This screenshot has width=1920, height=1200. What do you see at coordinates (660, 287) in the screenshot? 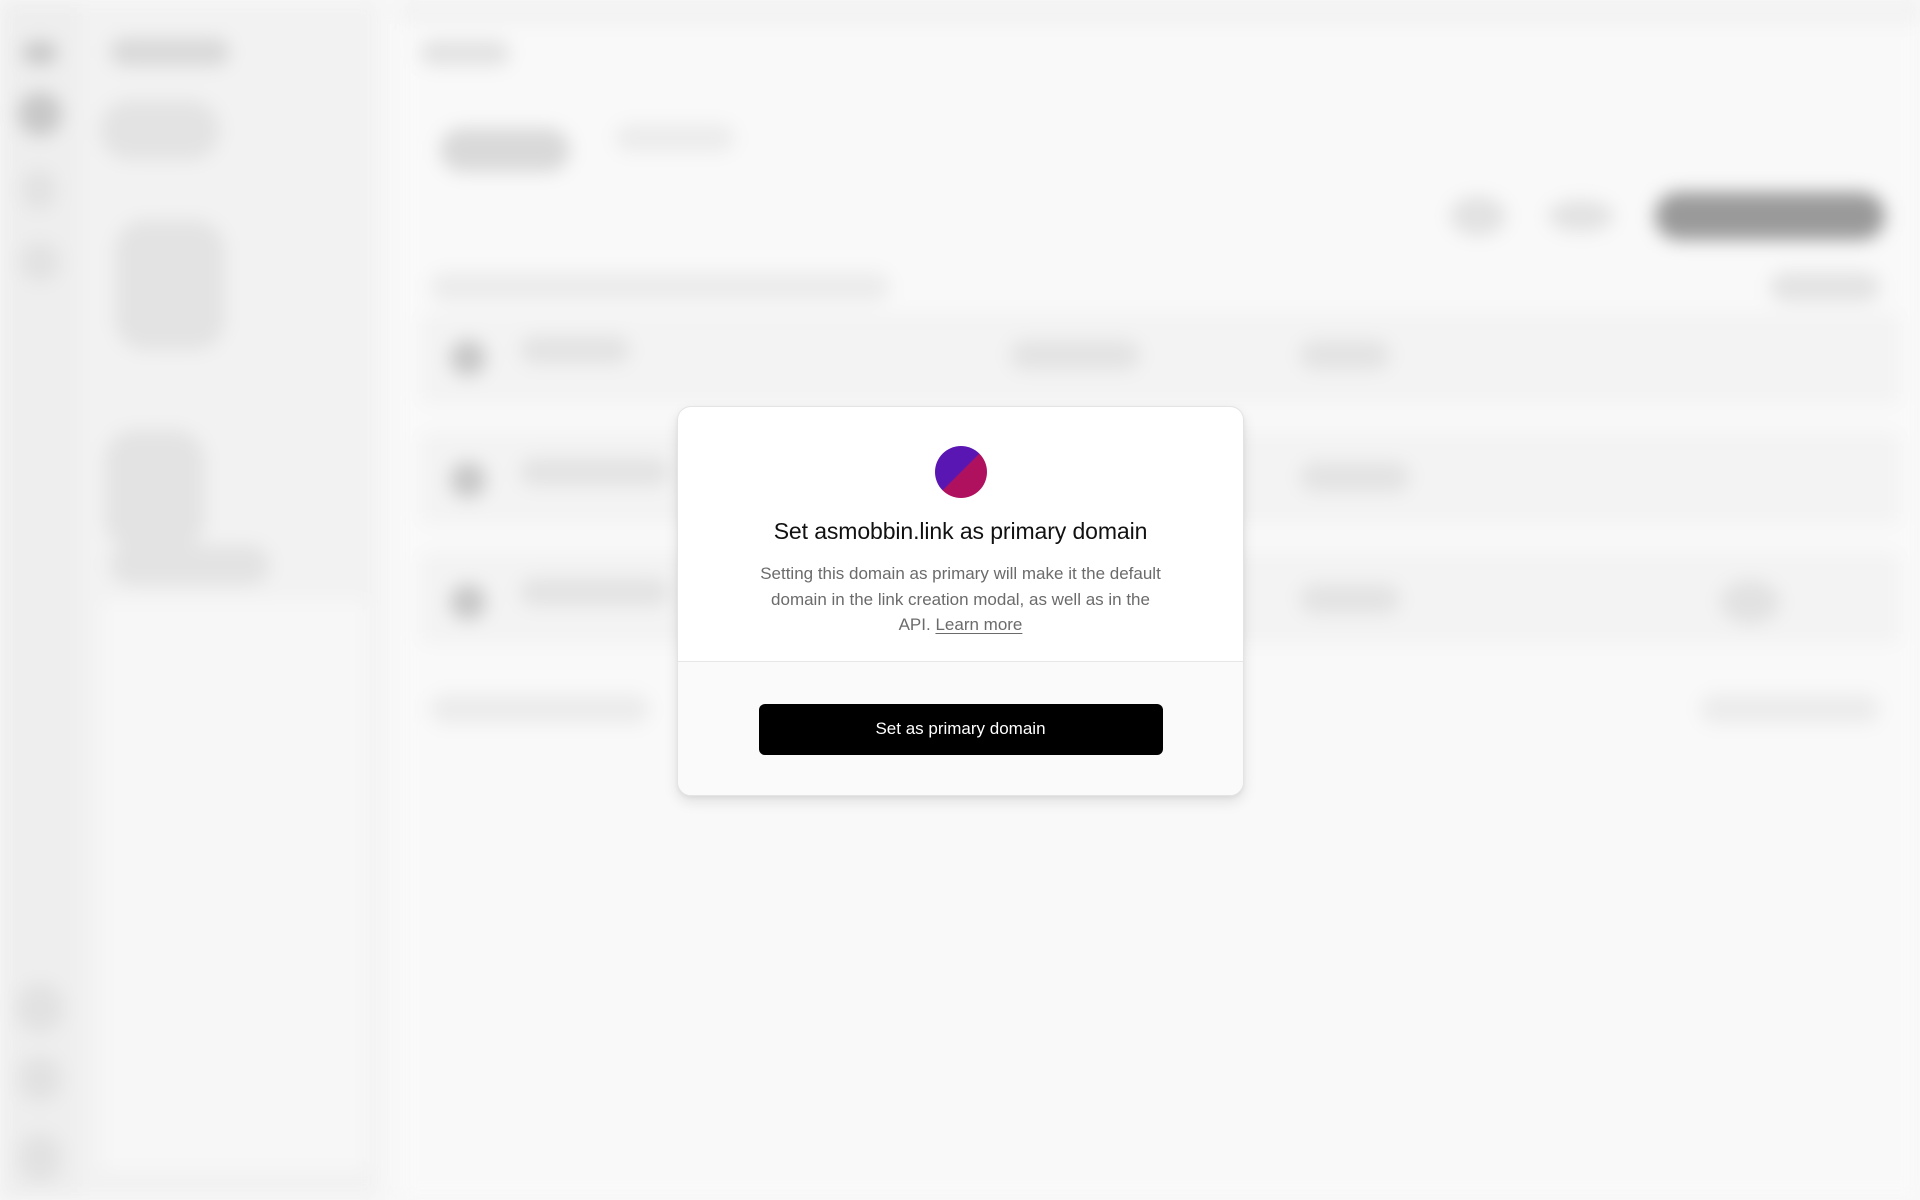
I see `filter-bar` at bounding box center [660, 287].